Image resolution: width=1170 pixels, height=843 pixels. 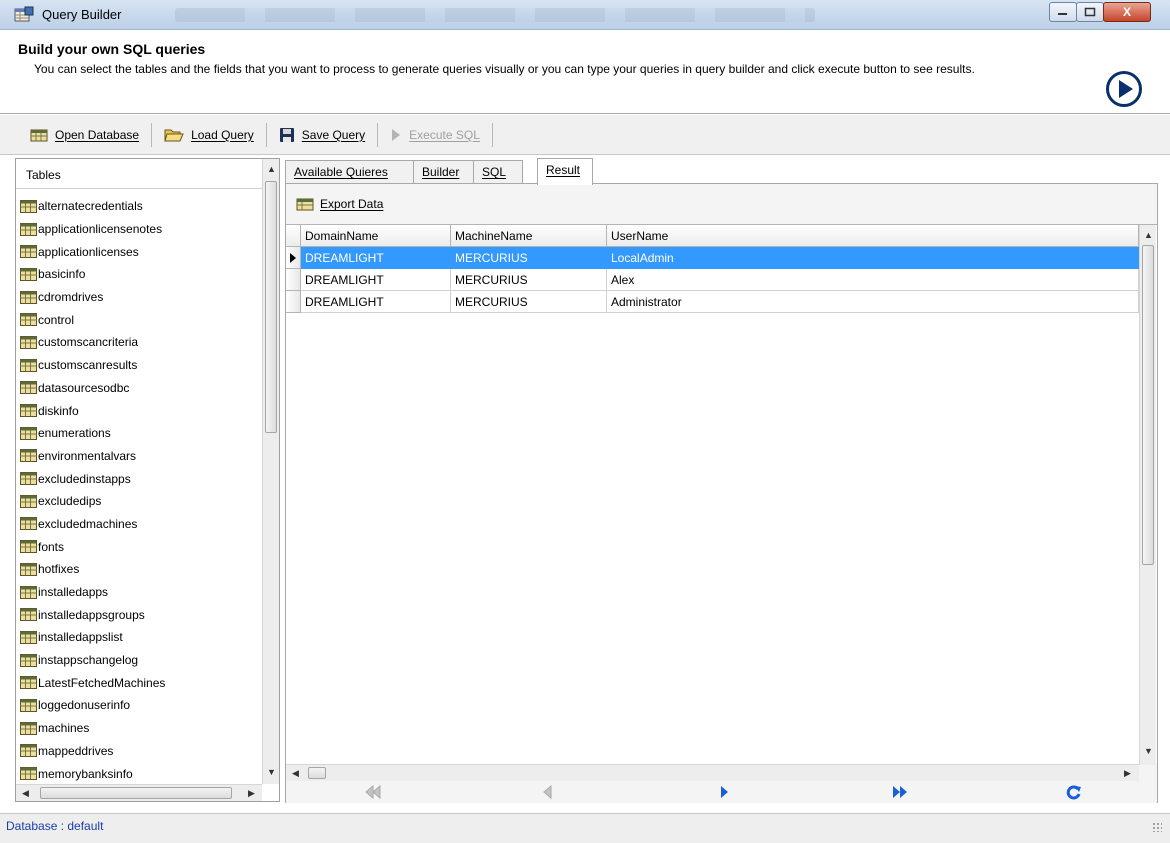 What do you see at coordinates (139, 592) in the screenshot?
I see `list-item: installedapps` at bounding box center [139, 592].